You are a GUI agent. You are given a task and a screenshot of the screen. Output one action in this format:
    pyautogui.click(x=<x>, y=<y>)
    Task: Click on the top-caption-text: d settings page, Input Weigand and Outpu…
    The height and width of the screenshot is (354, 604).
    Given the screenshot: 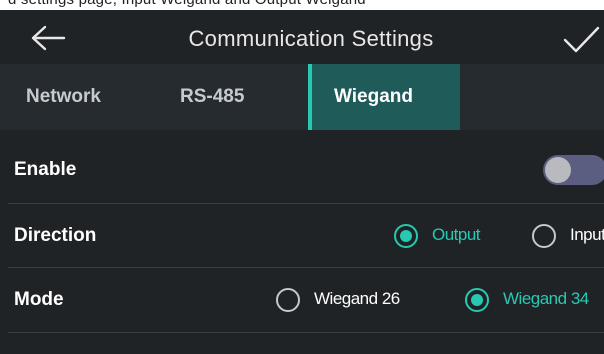 What is the action you would take?
    pyautogui.click(x=187, y=4)
    